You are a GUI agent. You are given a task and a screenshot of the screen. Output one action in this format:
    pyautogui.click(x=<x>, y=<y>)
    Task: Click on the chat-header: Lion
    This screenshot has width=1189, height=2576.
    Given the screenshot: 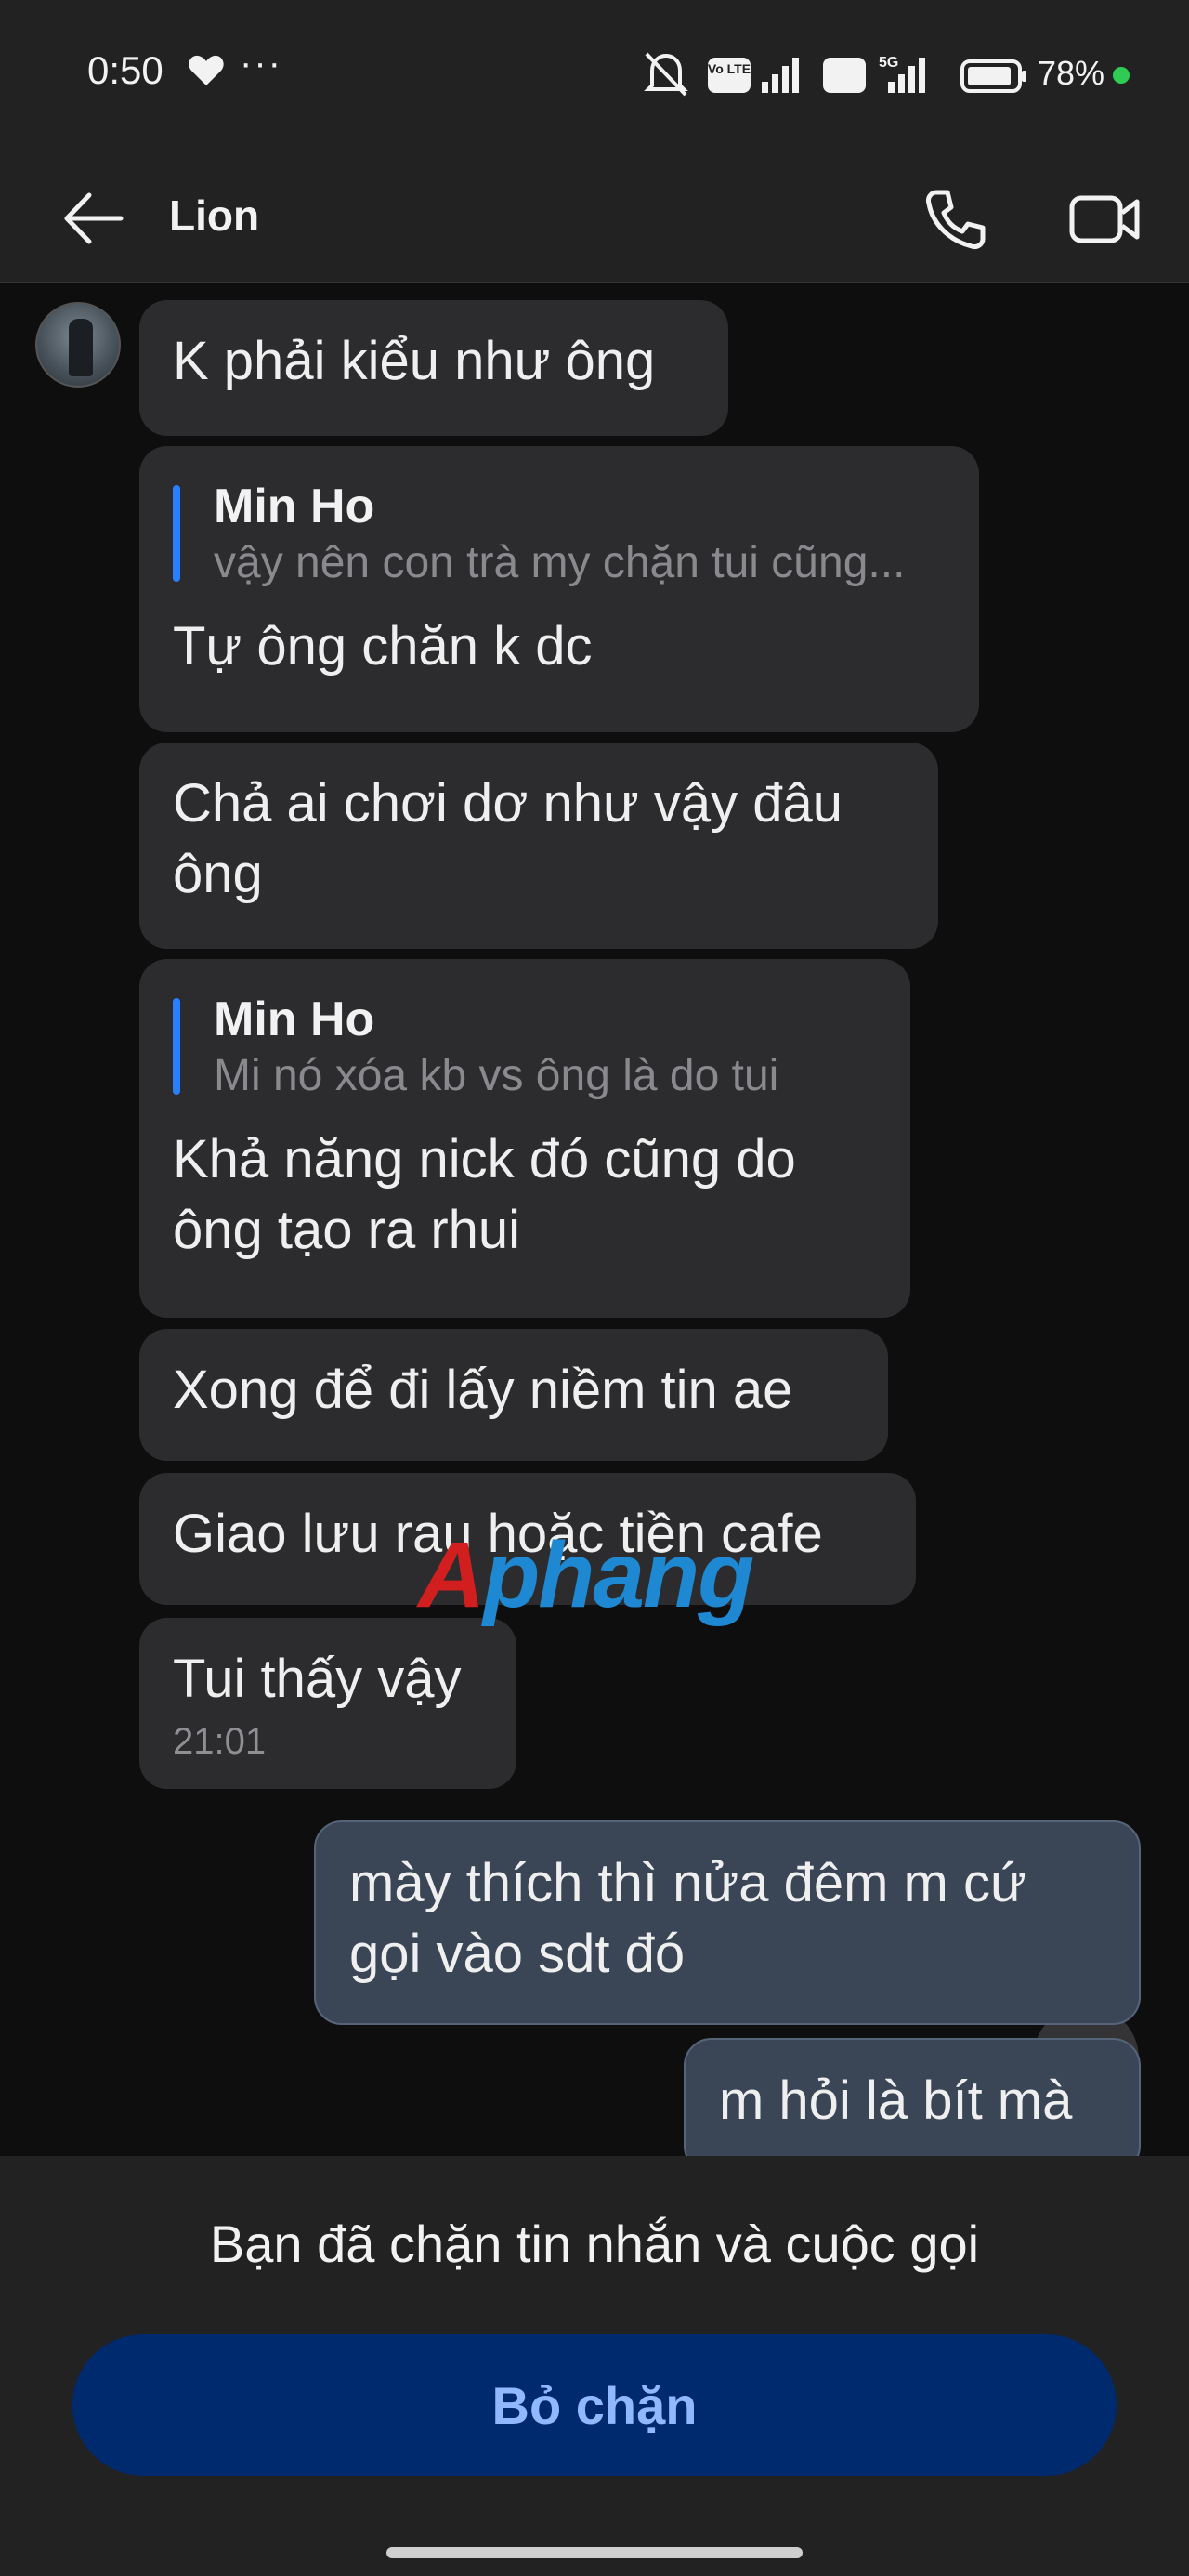 What is the action you would take?
    pyautogui.click(x=594, y=218)
    